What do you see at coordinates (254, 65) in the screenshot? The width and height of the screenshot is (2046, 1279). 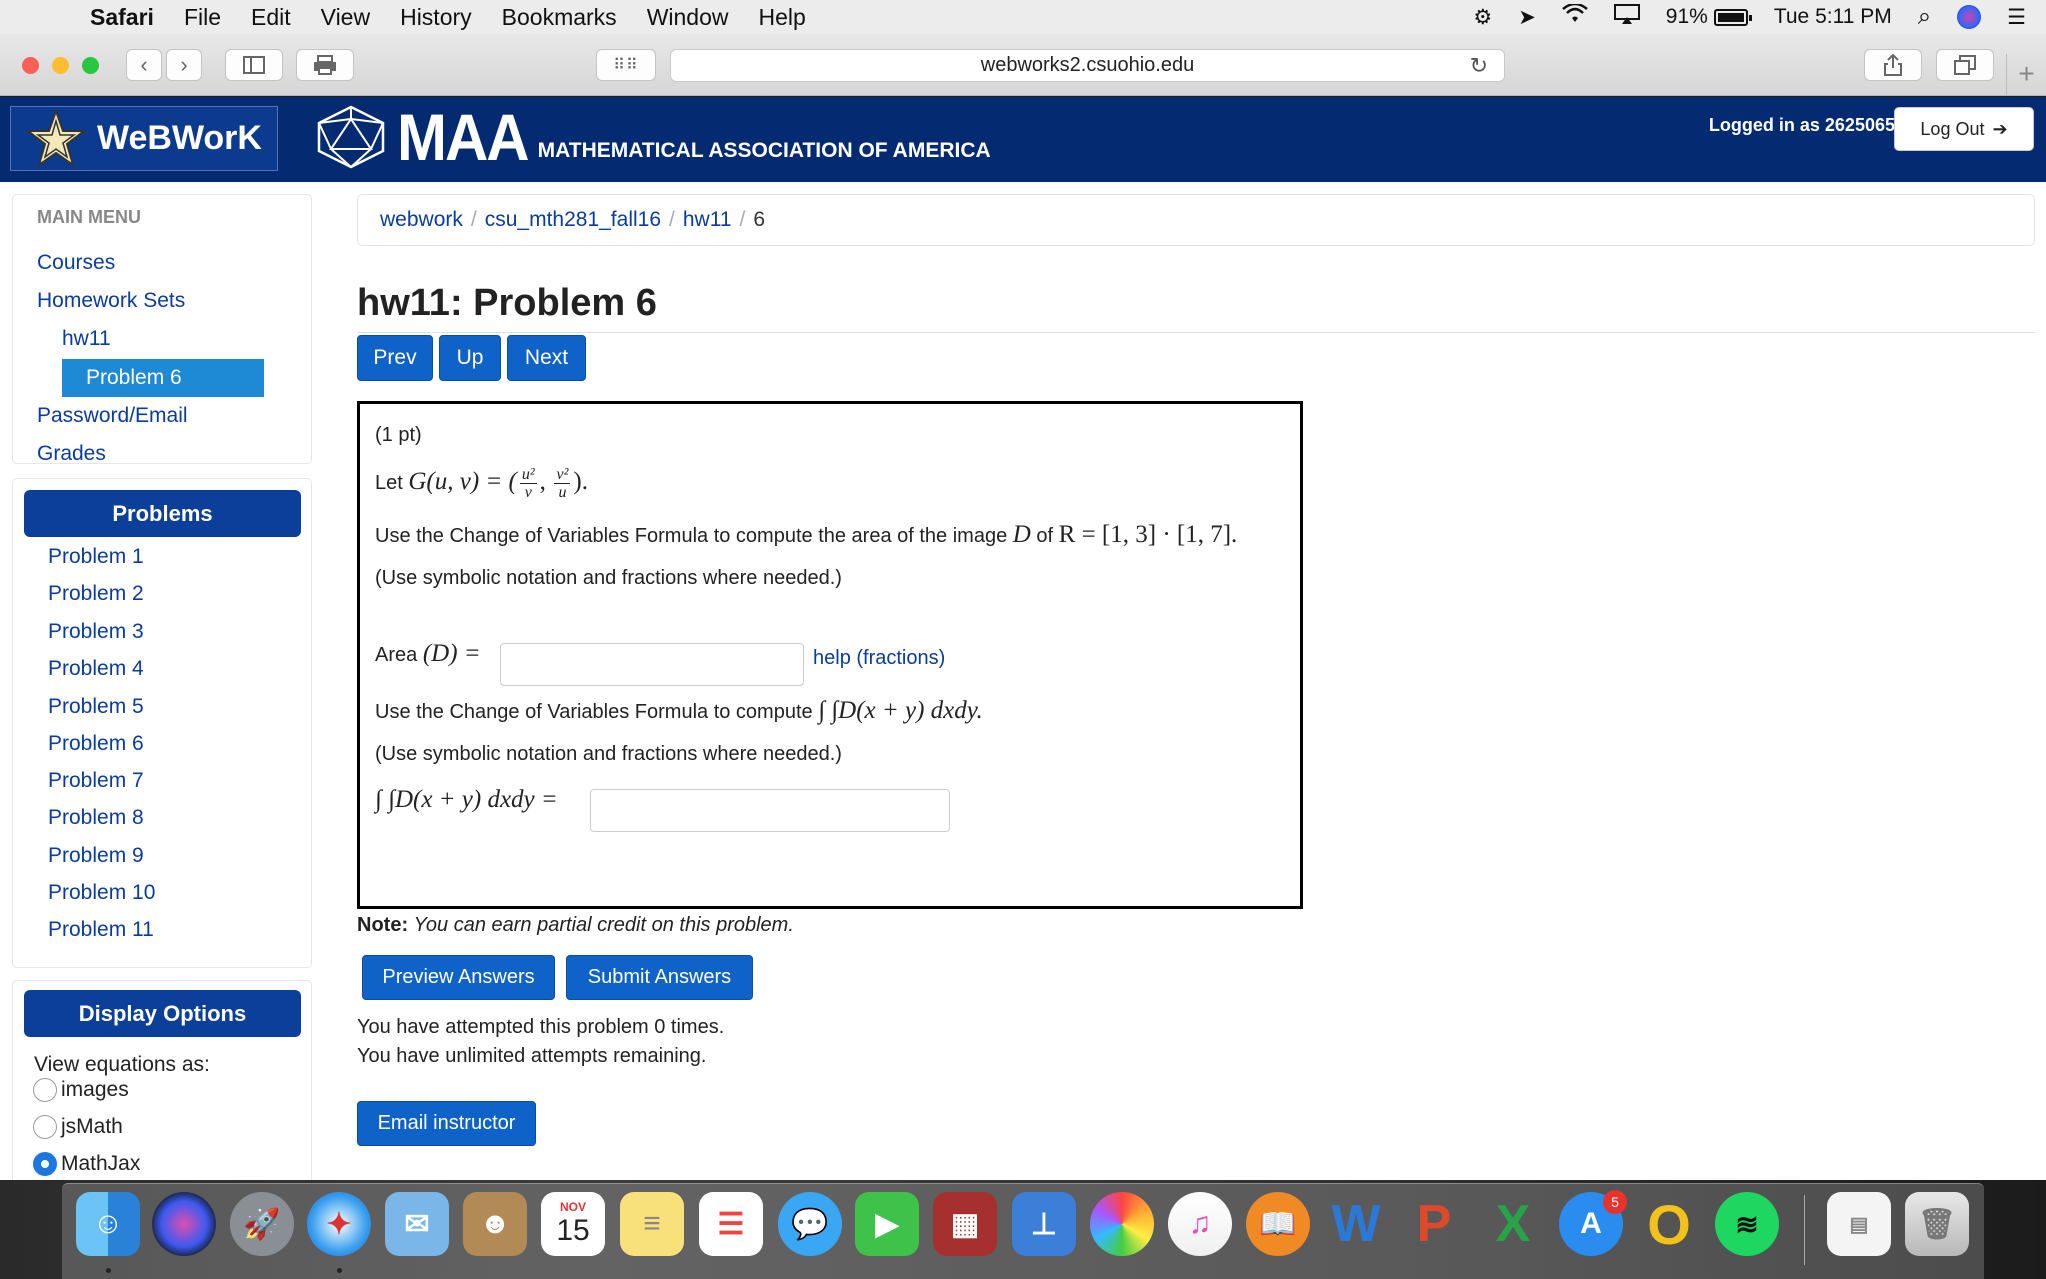 I see `sidebar-toggle-icon` at bounding box center [254, 65].